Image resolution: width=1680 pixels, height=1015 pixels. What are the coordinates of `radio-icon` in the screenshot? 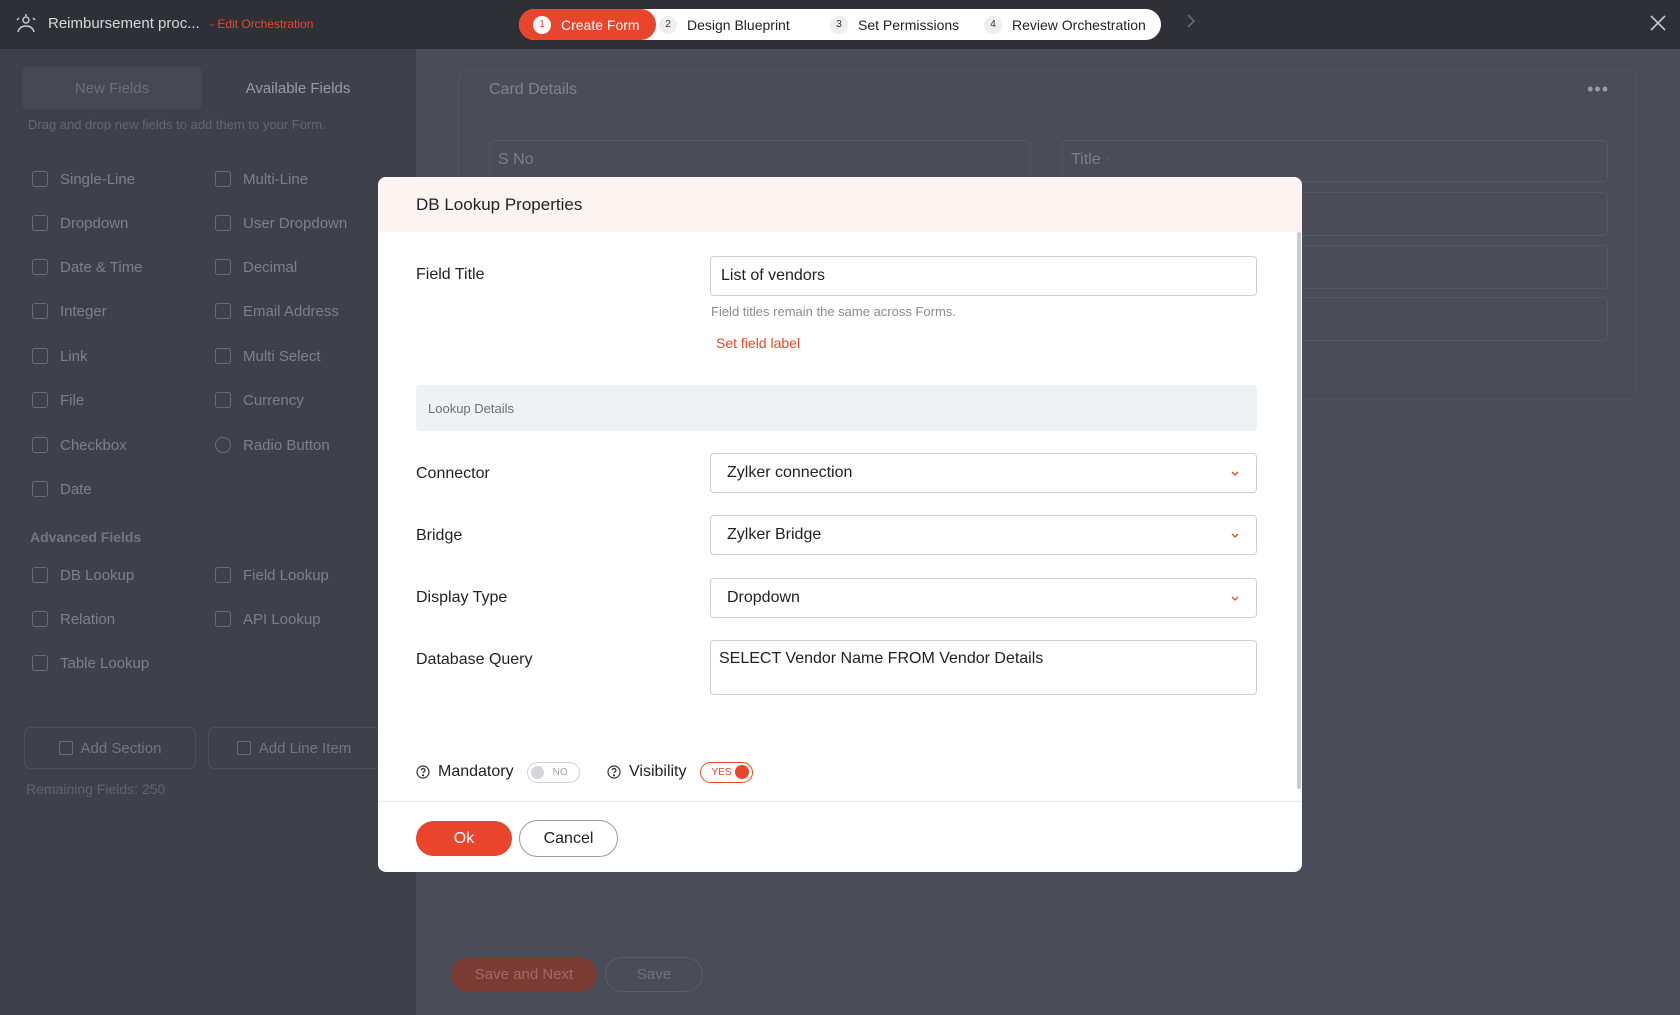 It's located at (223, 445).